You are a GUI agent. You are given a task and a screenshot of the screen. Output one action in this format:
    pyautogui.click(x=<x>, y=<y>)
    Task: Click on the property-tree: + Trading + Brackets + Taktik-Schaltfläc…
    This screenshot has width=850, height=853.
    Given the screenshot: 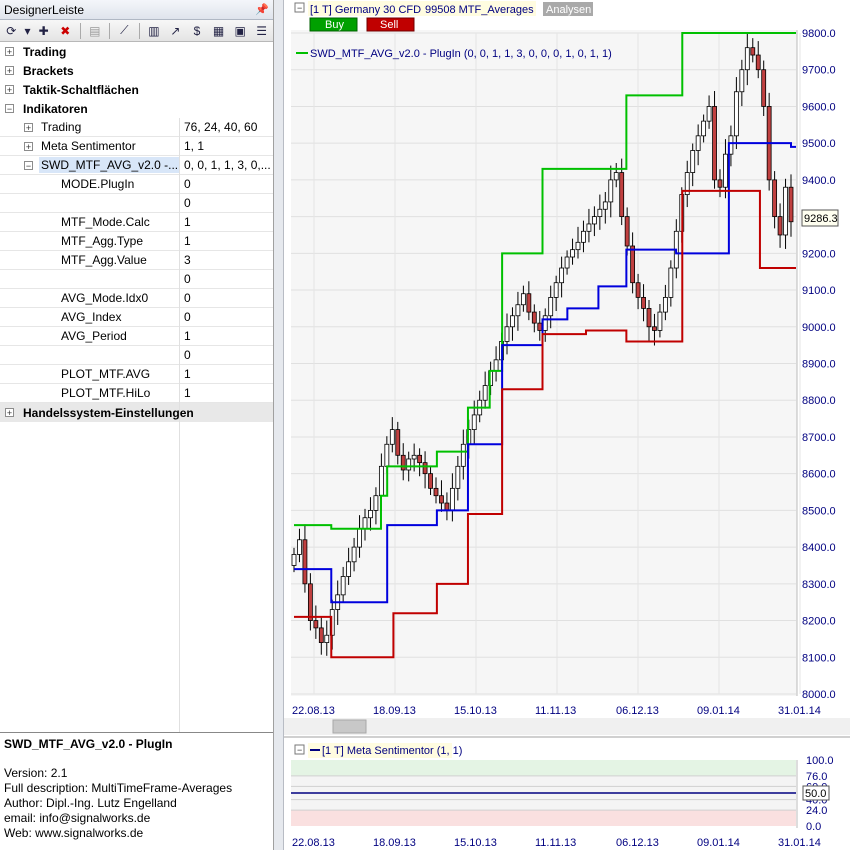 What is the action you would take?
    pyautogui.click(x=136, y=232)
    